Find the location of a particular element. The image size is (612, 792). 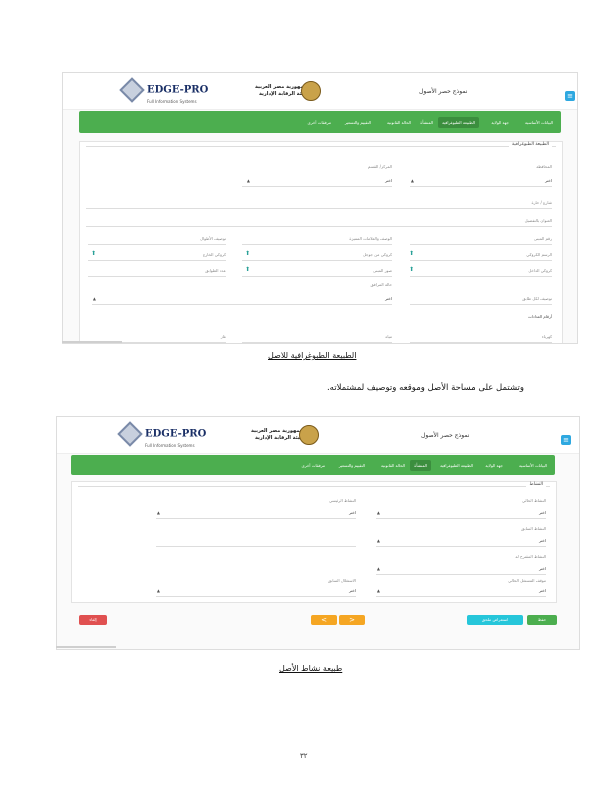

site-map-label: كروكي من جوجل is located at coordinates (377, 254).